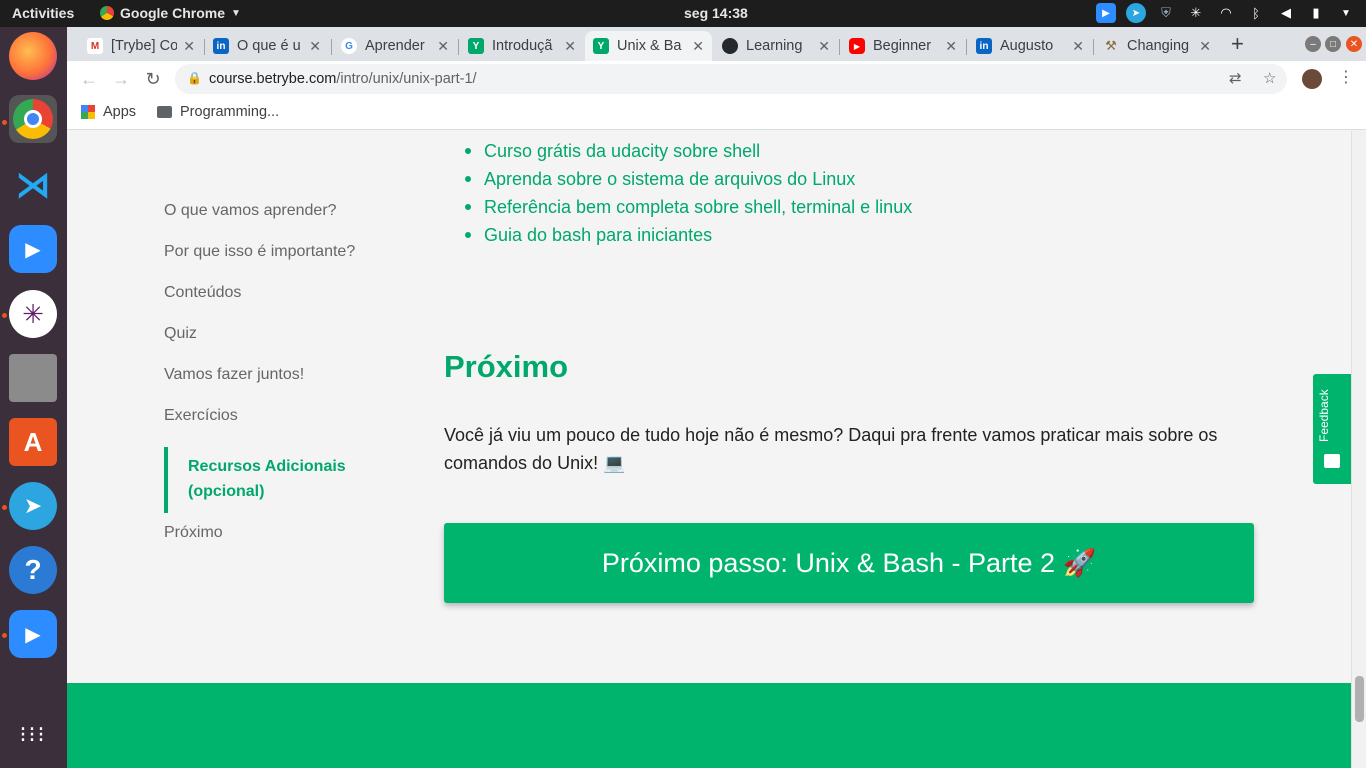  Describe the element at coordinates (395, 46) in the screenshot. I see `tab-google: G Aprender ✕` at that location.